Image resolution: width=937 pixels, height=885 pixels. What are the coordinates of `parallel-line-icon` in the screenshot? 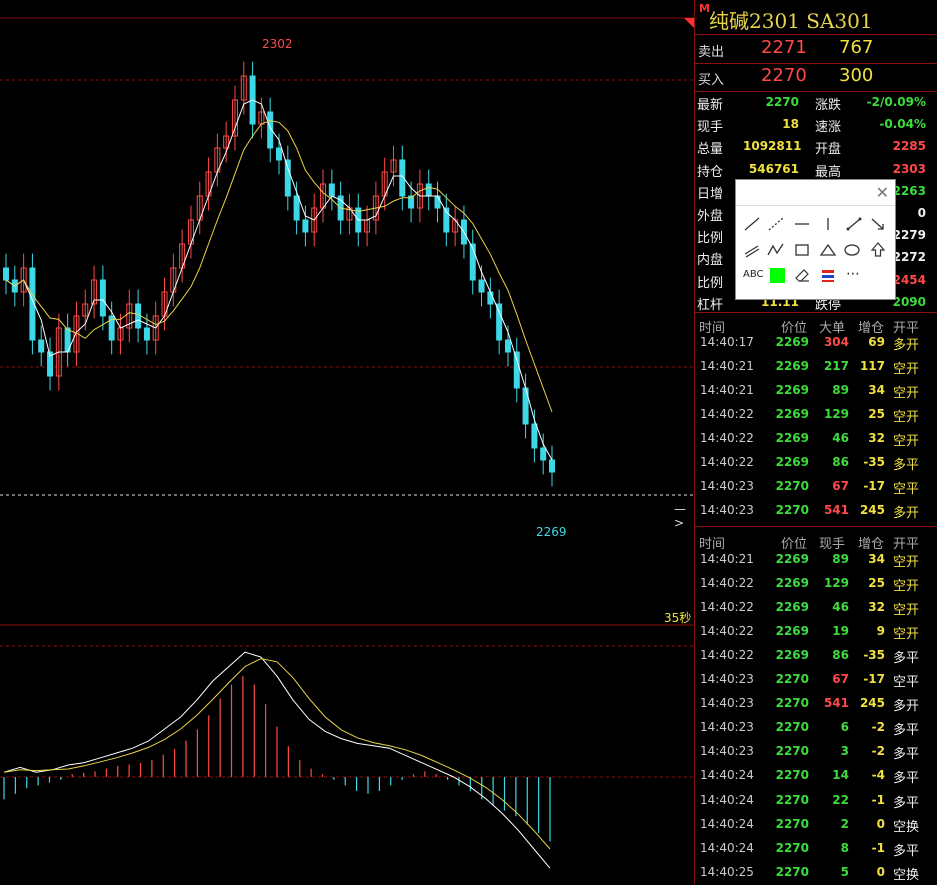 It's located at (752, 250).